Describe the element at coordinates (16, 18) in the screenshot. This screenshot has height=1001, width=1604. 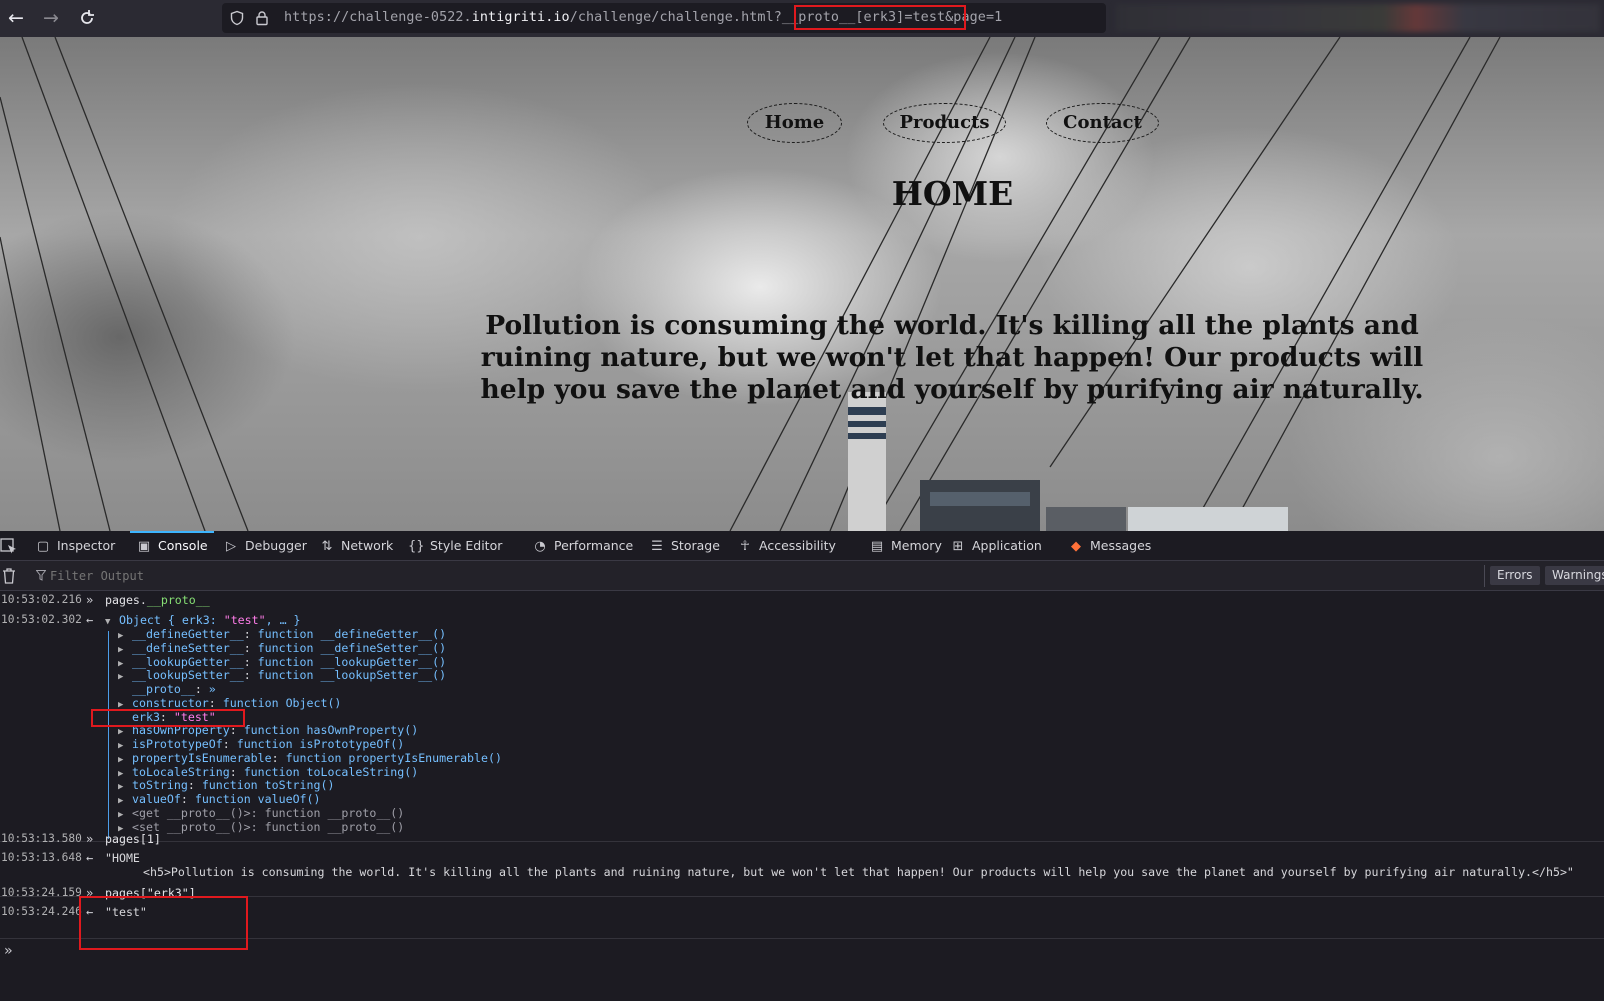
I see `back-icon: ←` at that location.